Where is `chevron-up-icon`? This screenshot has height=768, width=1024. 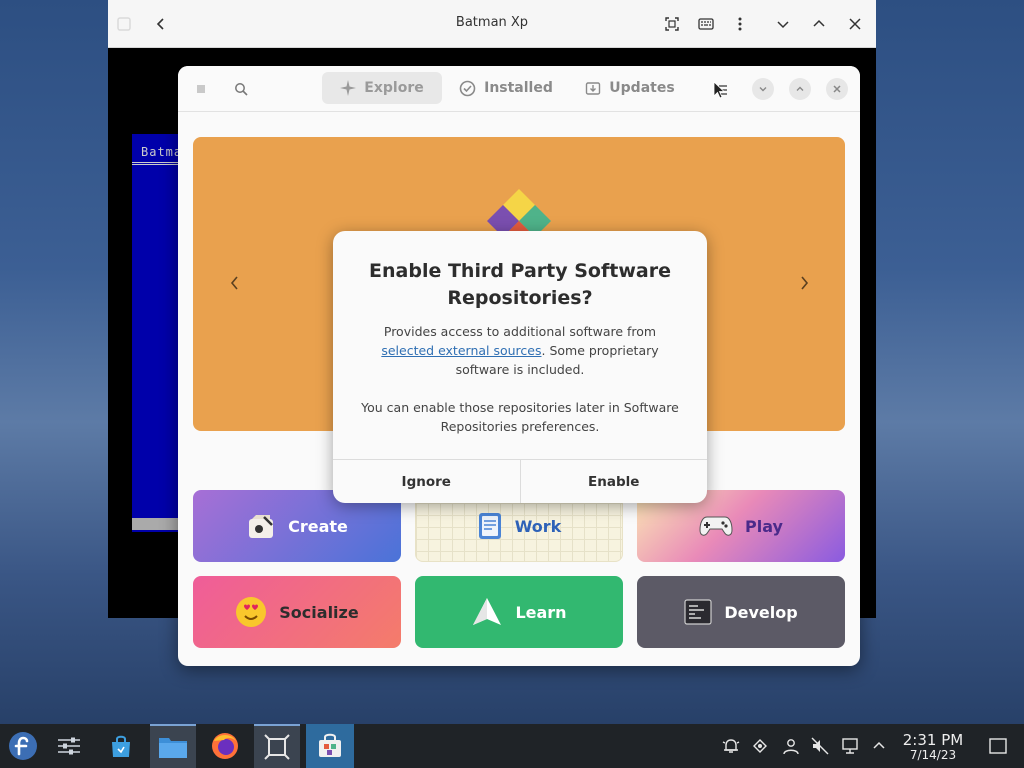 chevron-up-icon is located at coordinates (800, 88).